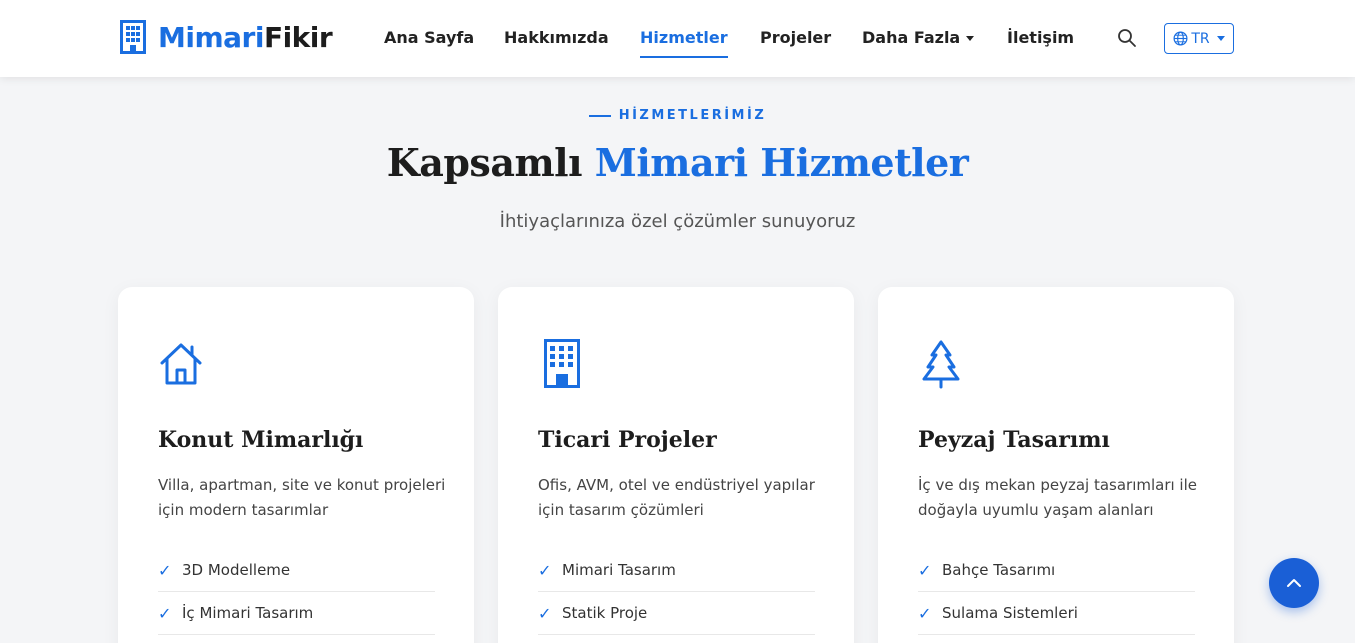 This screenshot has height=643, width=1355. I want to click on feature-list: ✓ 3D Modelleme ✓ İç Mimari Tasarım, so click(296, 592).